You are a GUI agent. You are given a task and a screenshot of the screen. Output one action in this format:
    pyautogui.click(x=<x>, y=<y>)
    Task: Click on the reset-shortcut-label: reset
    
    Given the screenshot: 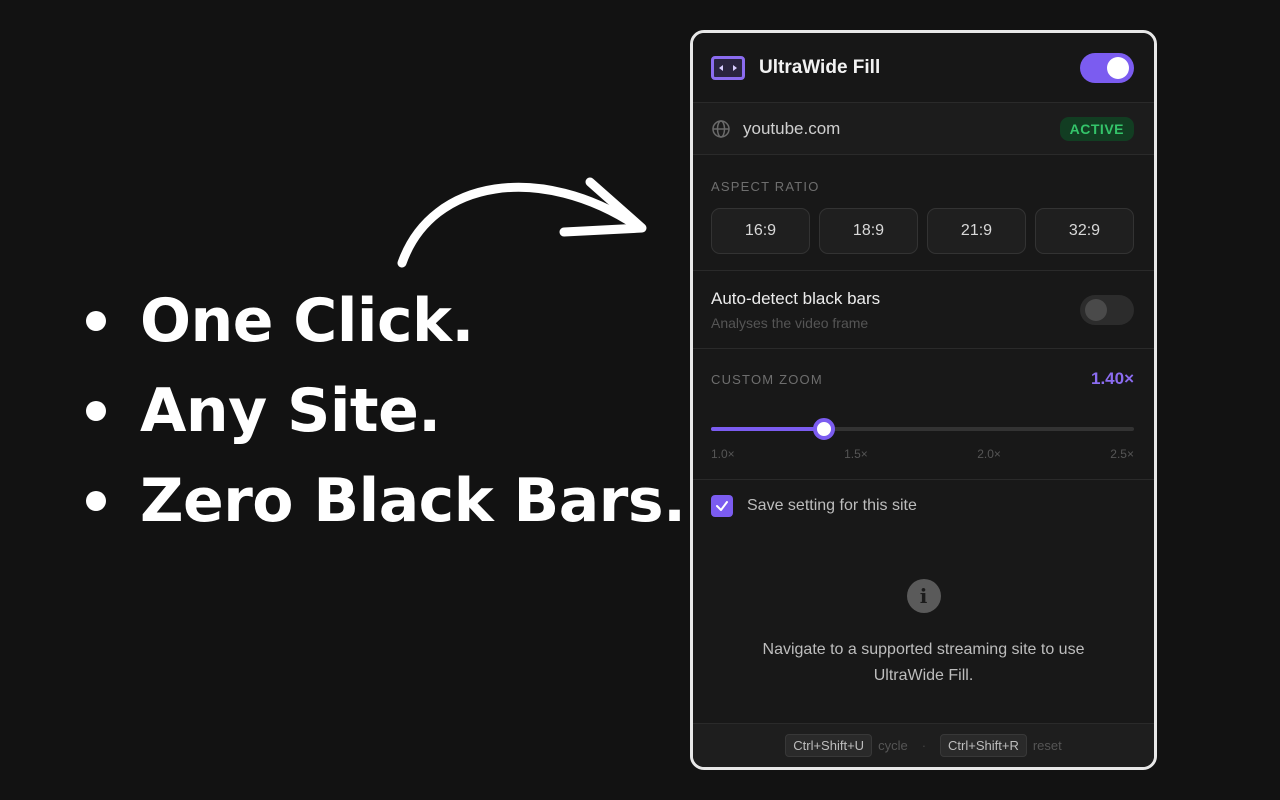 What is the action you would take?
    pyautogui.click(x=1047, y=745)
    